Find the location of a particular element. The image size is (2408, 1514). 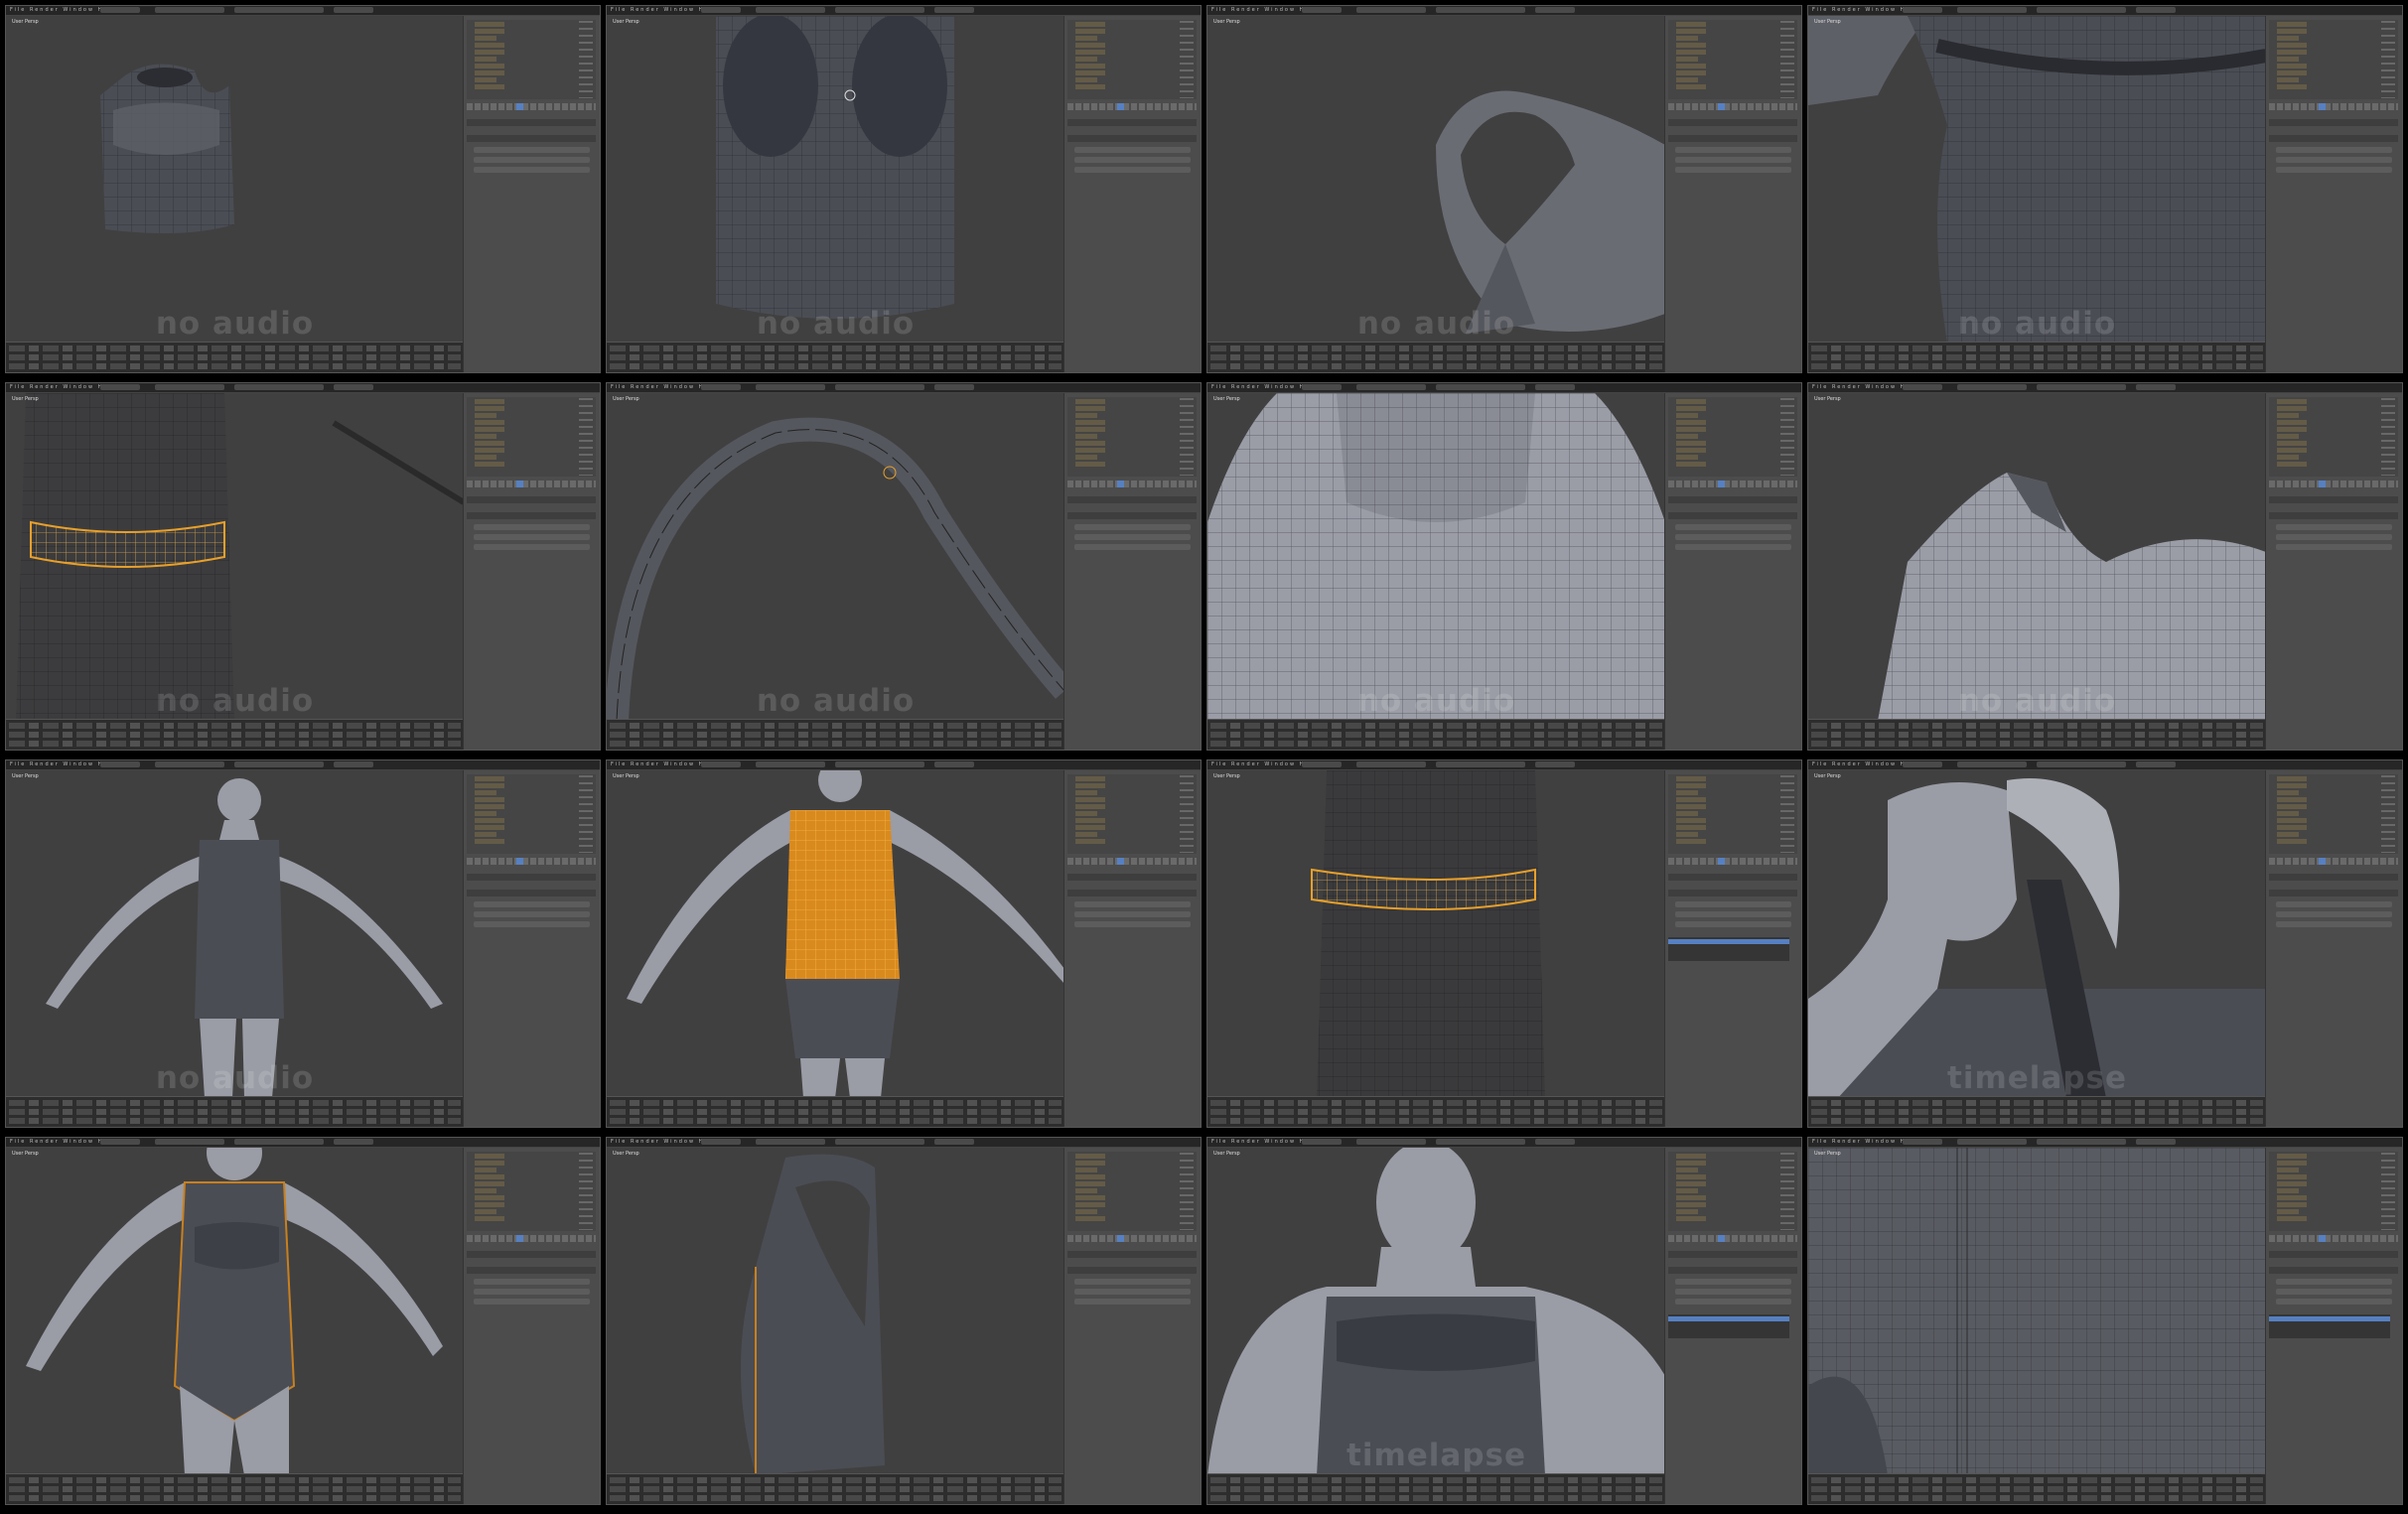

model-view-hips-wireframe is located at coordinates (235, 557).